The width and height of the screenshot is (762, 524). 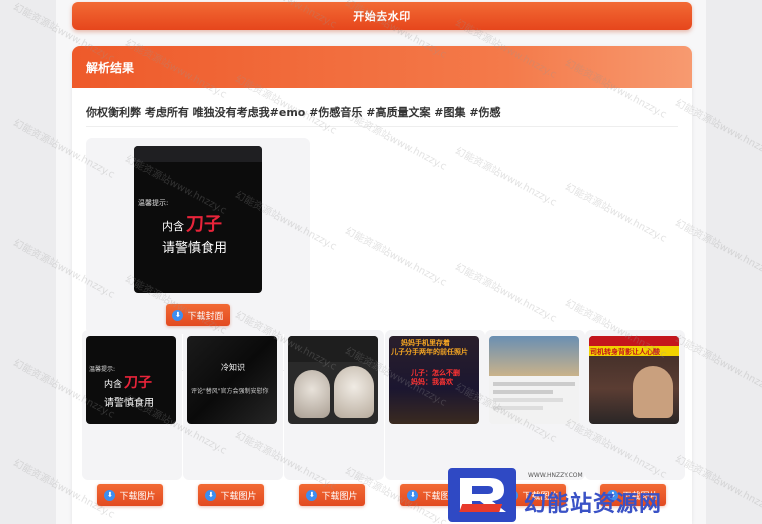 What do you see at coordinates (204, 224) in the screenshot?
I see `cover-line1-red: 刀子` at bounding box center [204, 224].